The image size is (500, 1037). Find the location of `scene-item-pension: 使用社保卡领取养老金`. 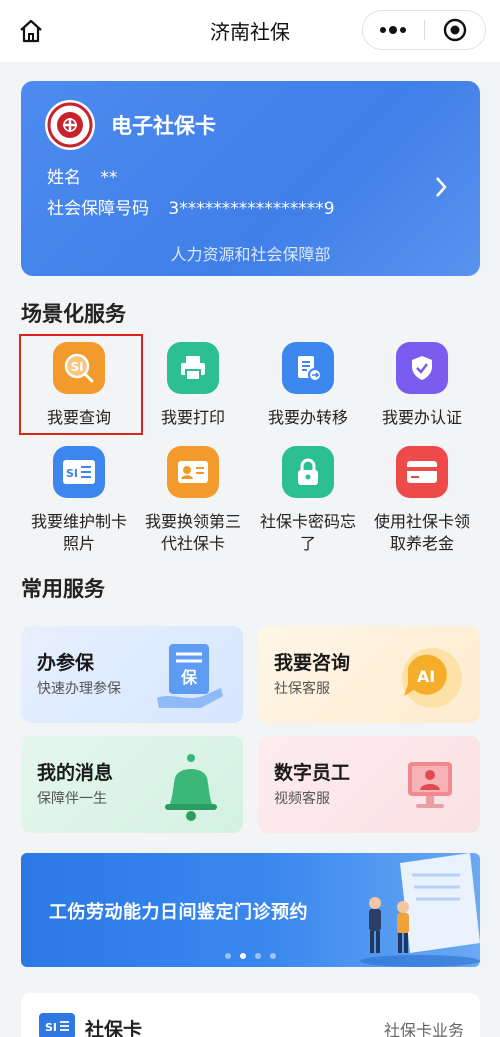

scene-item-pension: 使用社保卡领取养老金 is located at coordinates (422, 500).